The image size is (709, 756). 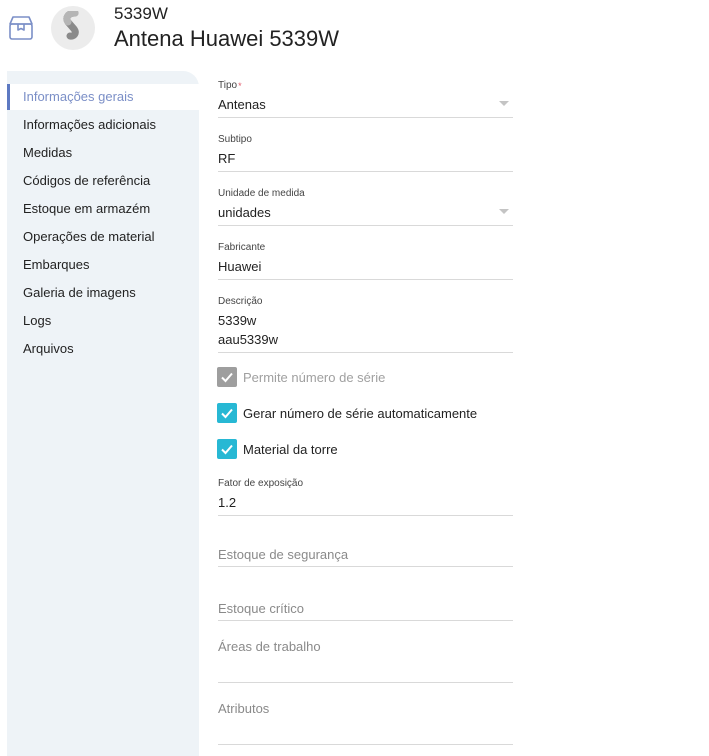 What do you see at coordinates (103, 321) in the screenshot?
I see `sidebar-item-logs: Logs` at bounding box center [103, 321].